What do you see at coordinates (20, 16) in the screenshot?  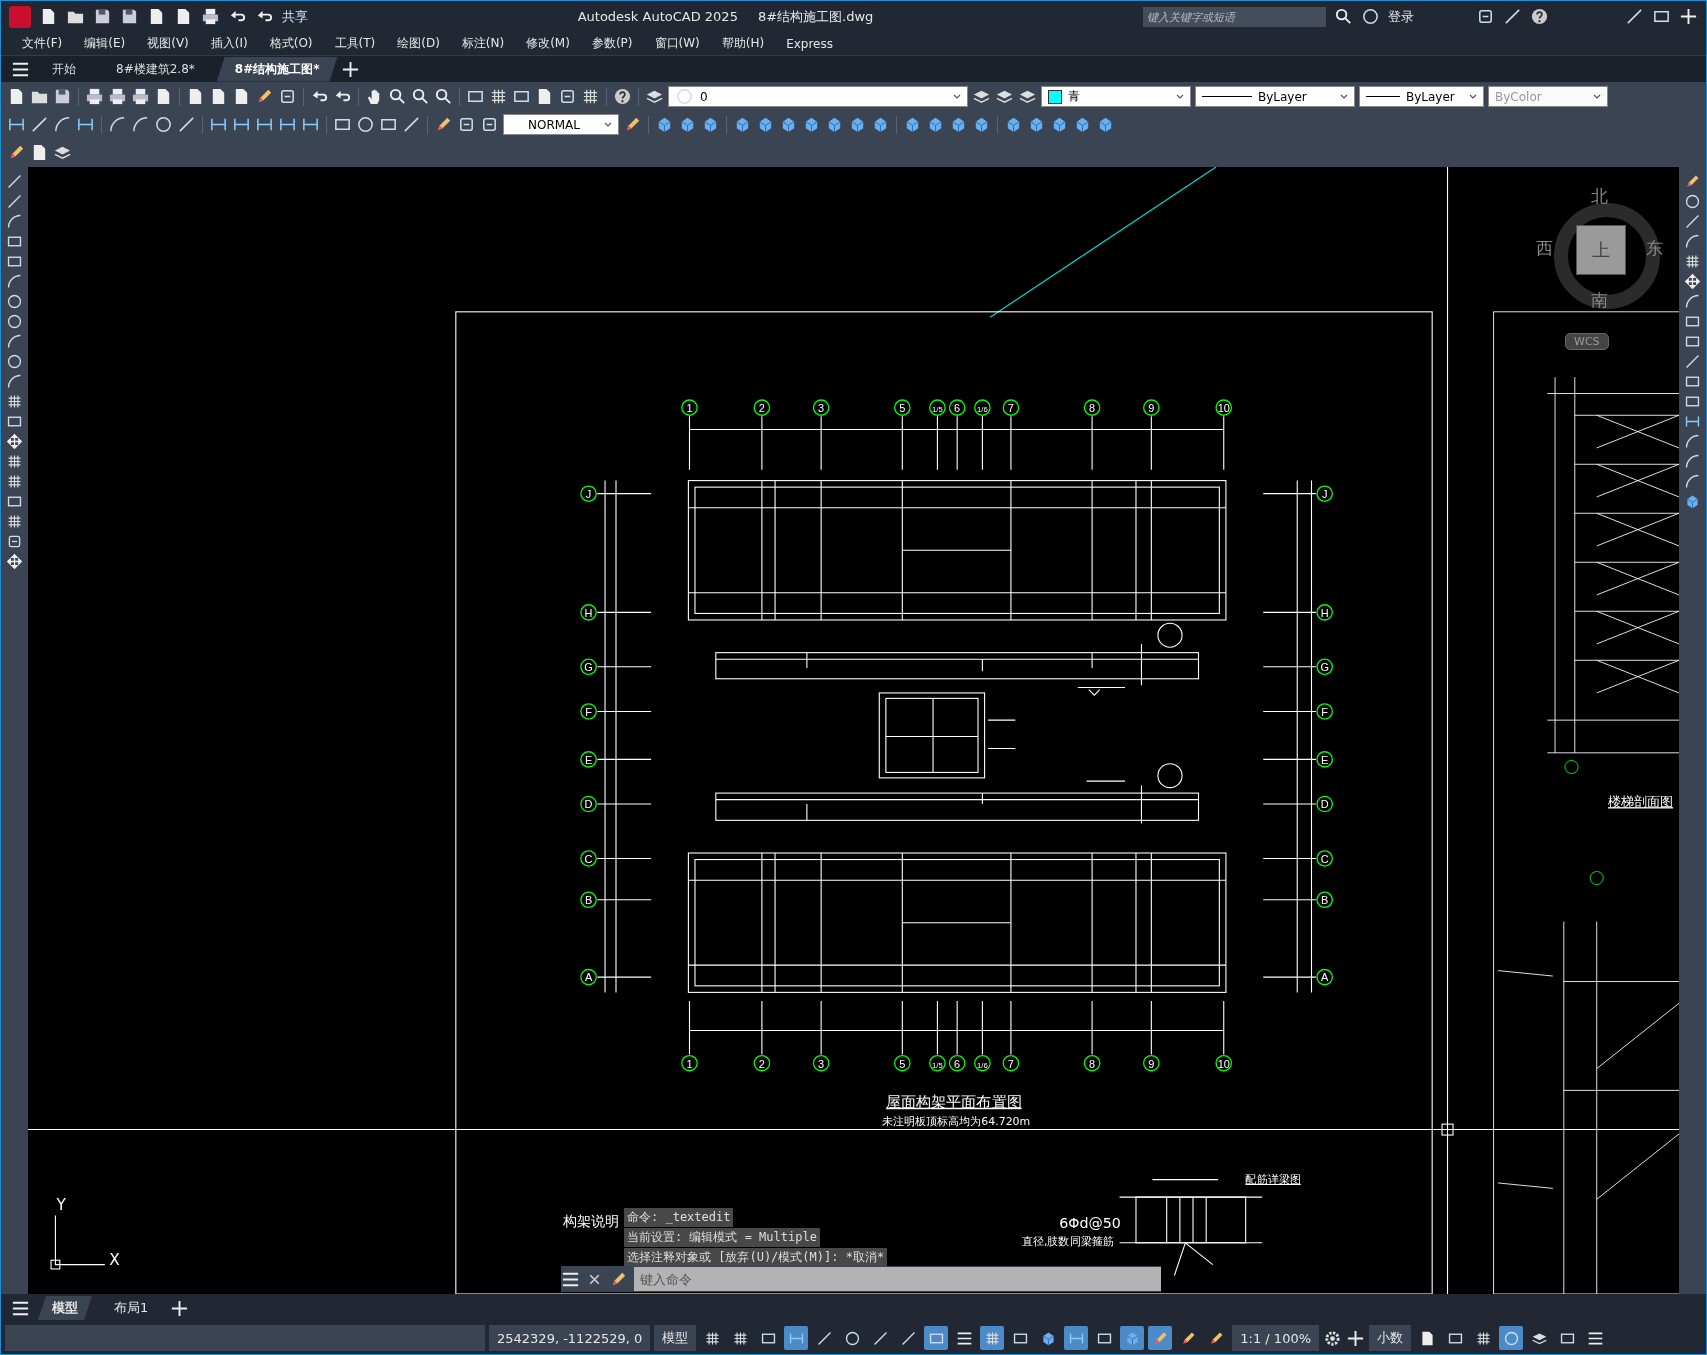 I see `app-logo-icon` at bounding box center [20, 16].